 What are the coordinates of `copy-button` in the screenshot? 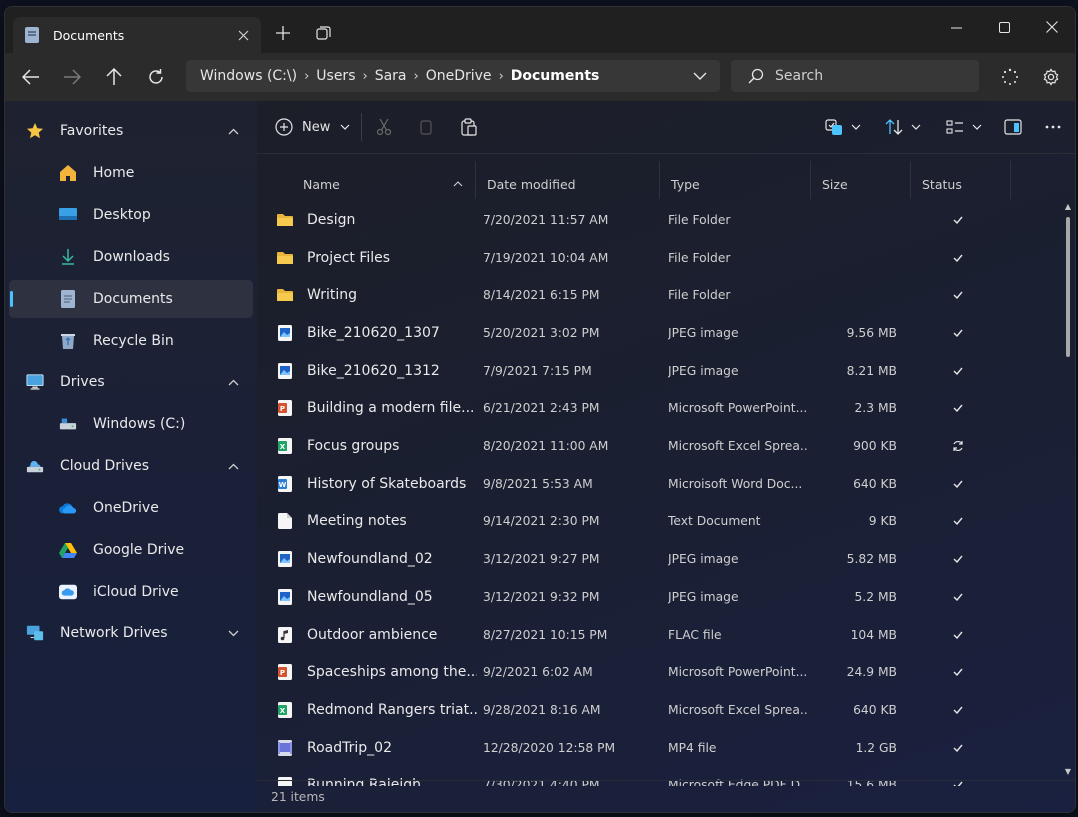 It's located at (427, 127).